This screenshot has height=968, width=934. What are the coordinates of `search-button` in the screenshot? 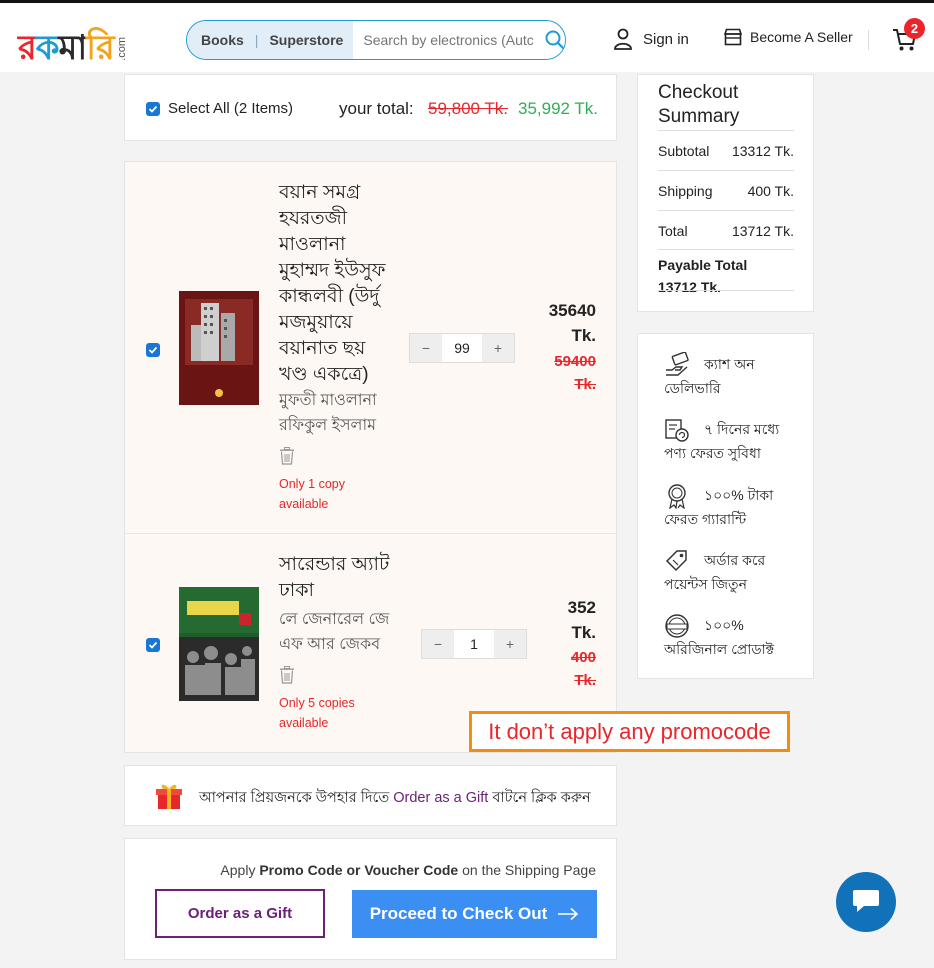 It's located at (554, 40).